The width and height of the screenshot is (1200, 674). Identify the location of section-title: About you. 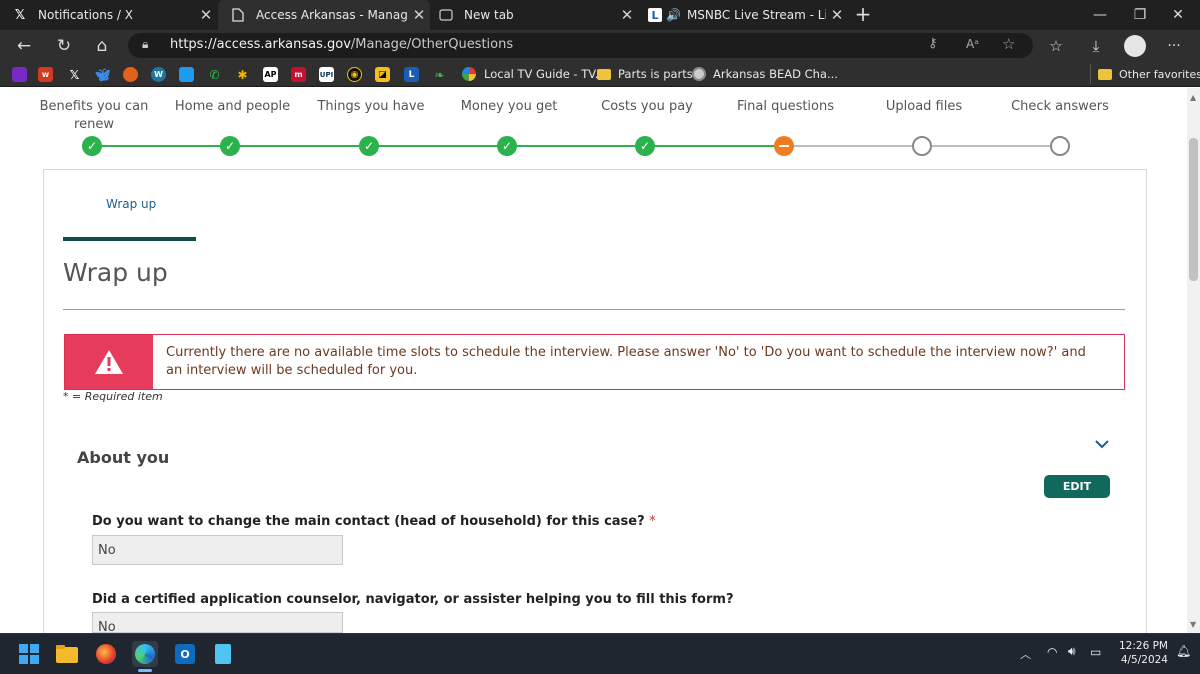
(123, 457).